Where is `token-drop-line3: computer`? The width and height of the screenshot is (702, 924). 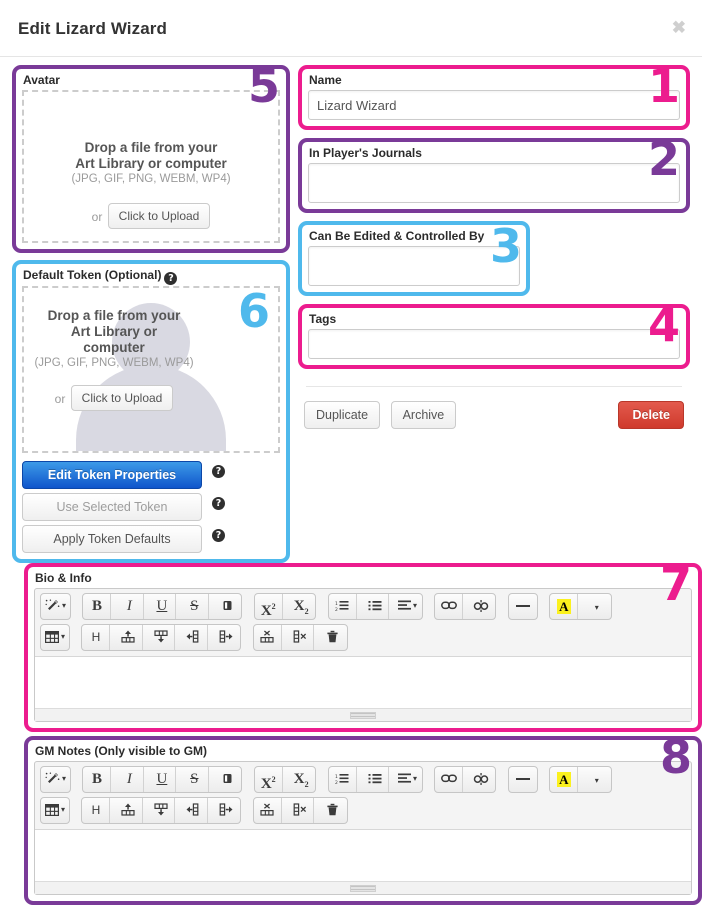
token-drop-line3: computer is located at coordinates (114, 347).